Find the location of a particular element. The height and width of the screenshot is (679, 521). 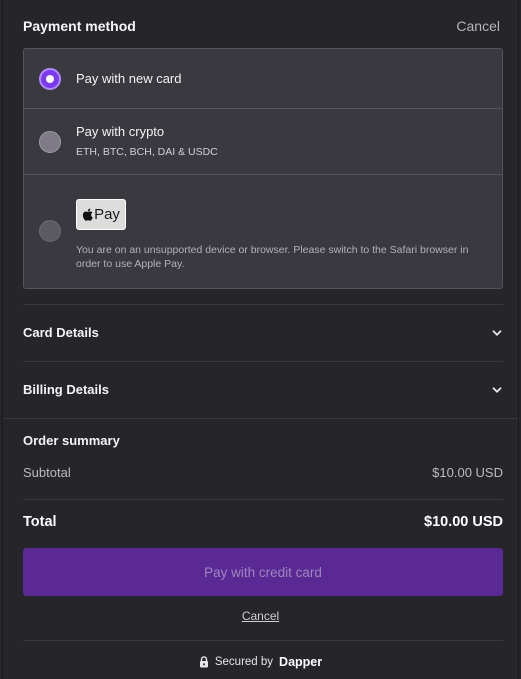

order-summary-title: Order summary is located at coordinates (71, 440).